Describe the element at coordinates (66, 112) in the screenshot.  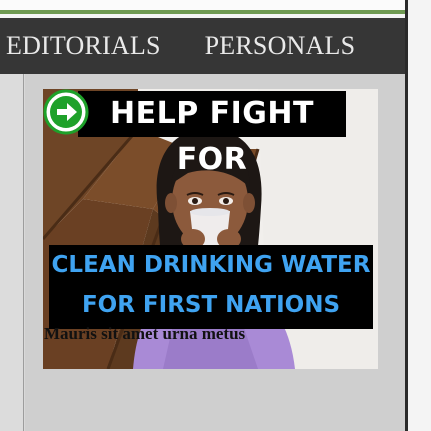
I see `play-arrow-icon` at that location.